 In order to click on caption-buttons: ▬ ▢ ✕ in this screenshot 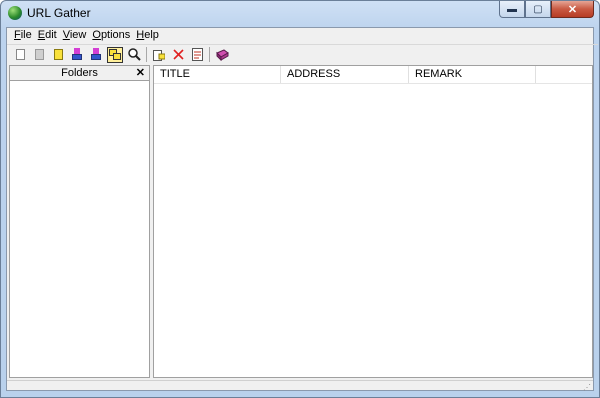, I will do `click(546, 10)`.